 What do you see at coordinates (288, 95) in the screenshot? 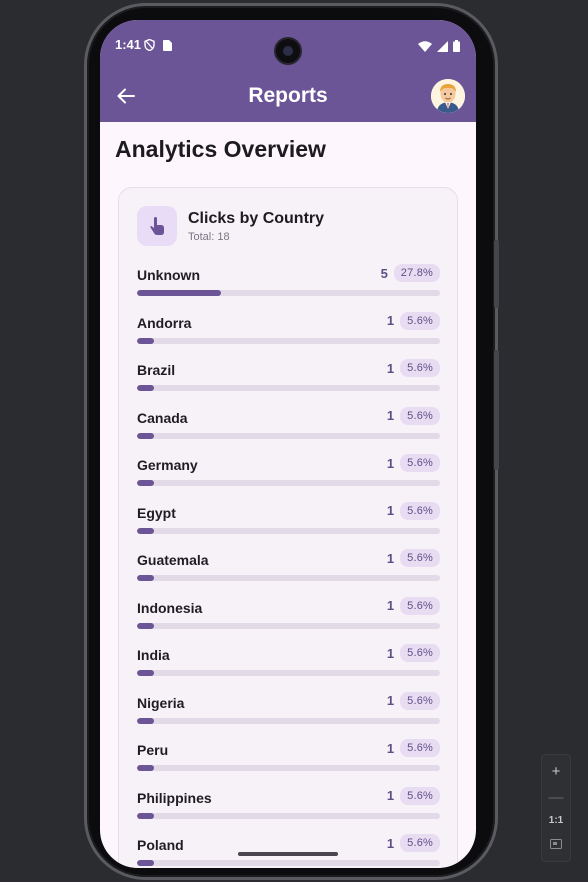
I see `appbar-title: Reports` at bounding box center [288, 95].